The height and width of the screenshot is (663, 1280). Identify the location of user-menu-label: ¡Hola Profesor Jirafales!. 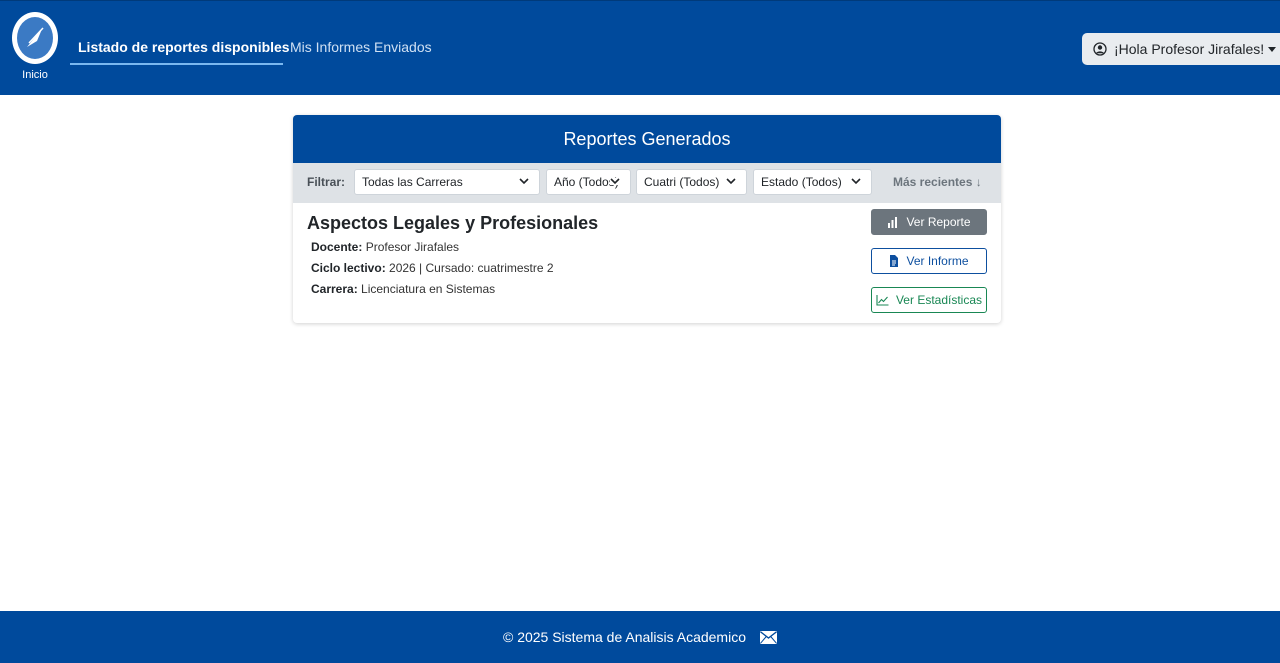
(1189, 49).